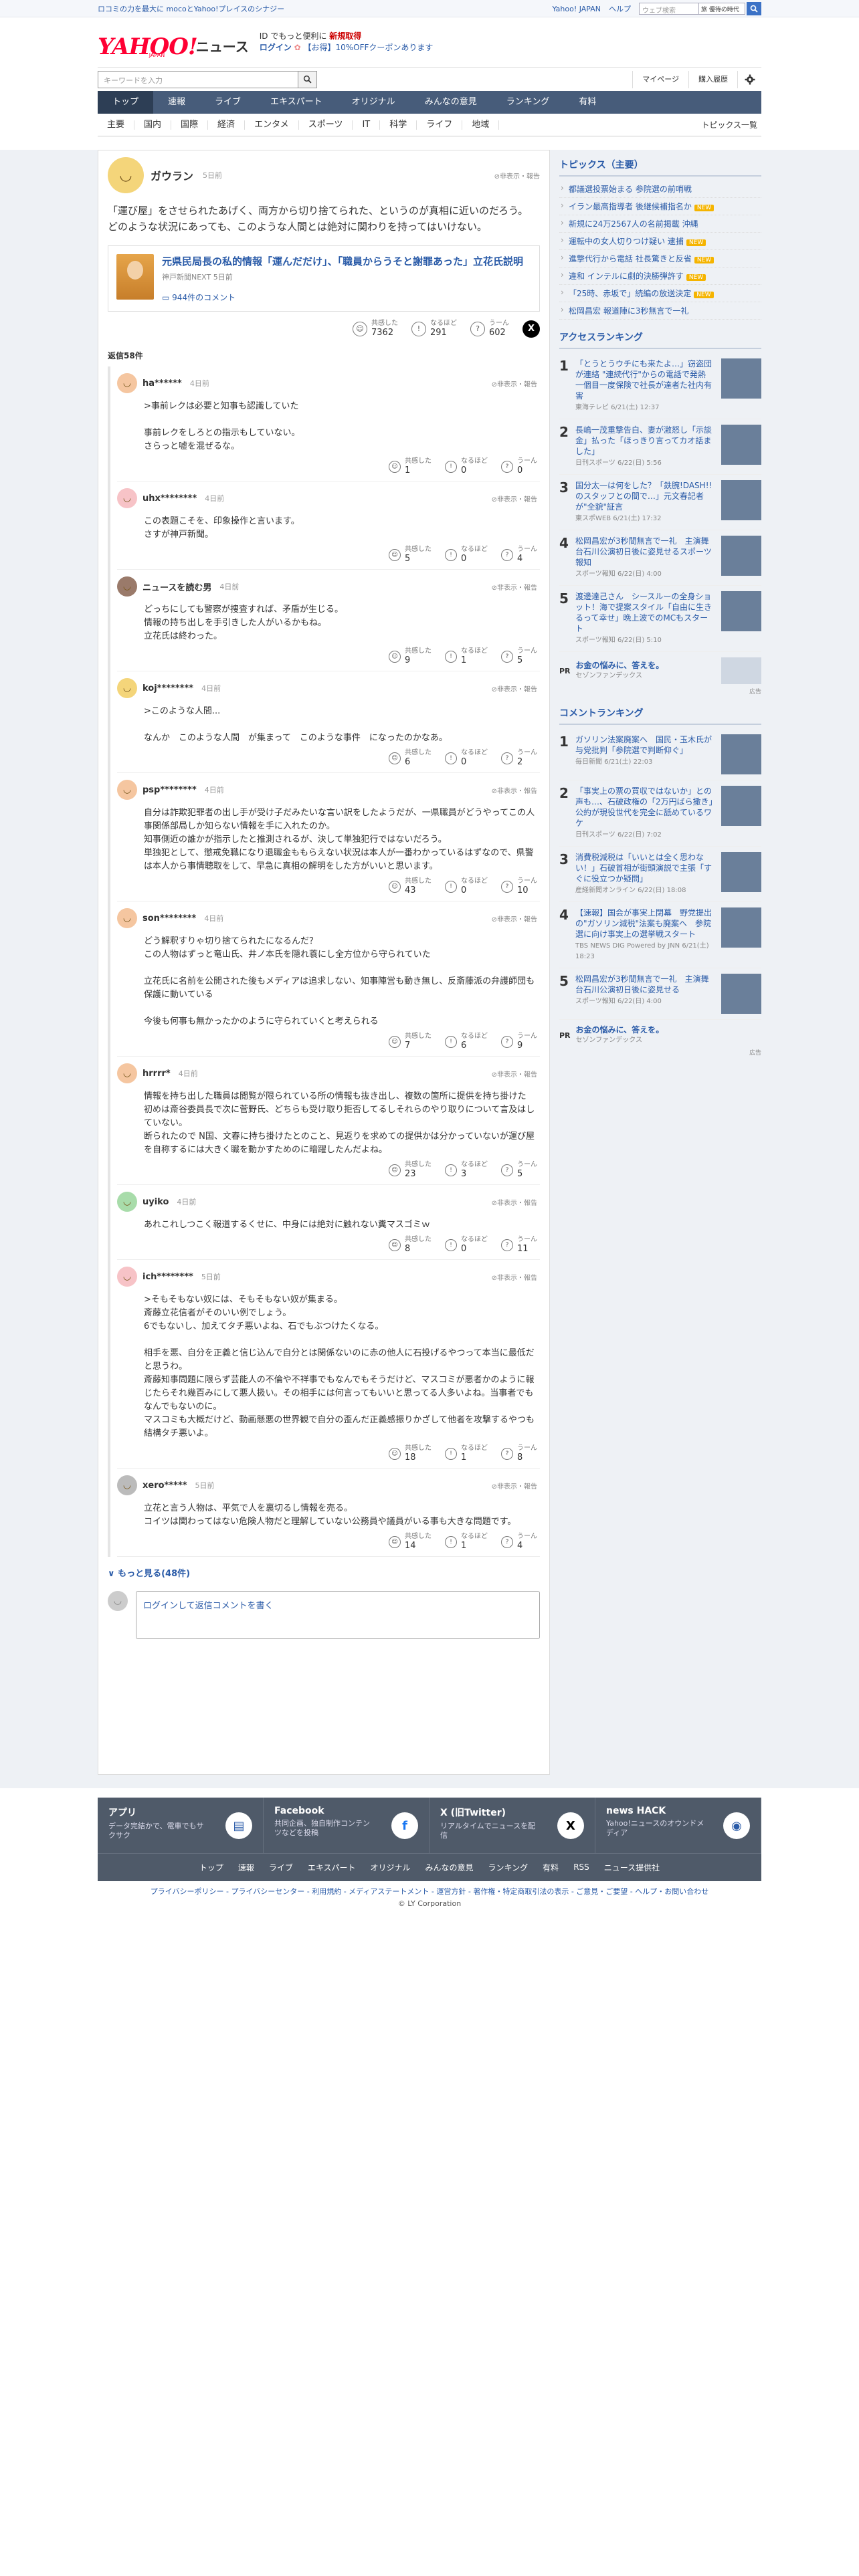 Image resolution: width=859 pixels, height=2576 pixels. What do you see at coordinates (660, 293) in the screenshot?
I see `topic-item: 「25時、赤坂で」続編の放送決定NEW` at bounding box center [660, 293].